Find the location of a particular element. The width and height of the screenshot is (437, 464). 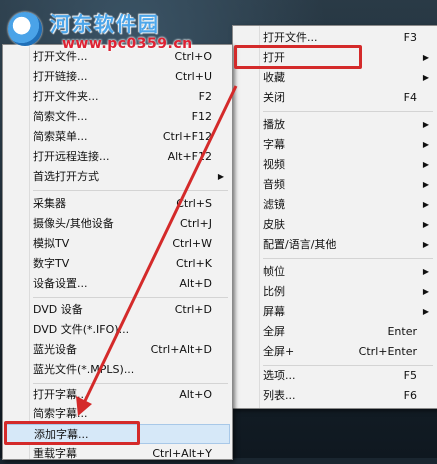

watermark-url: www.pc0359.cn is located at coordinates (127, 44).